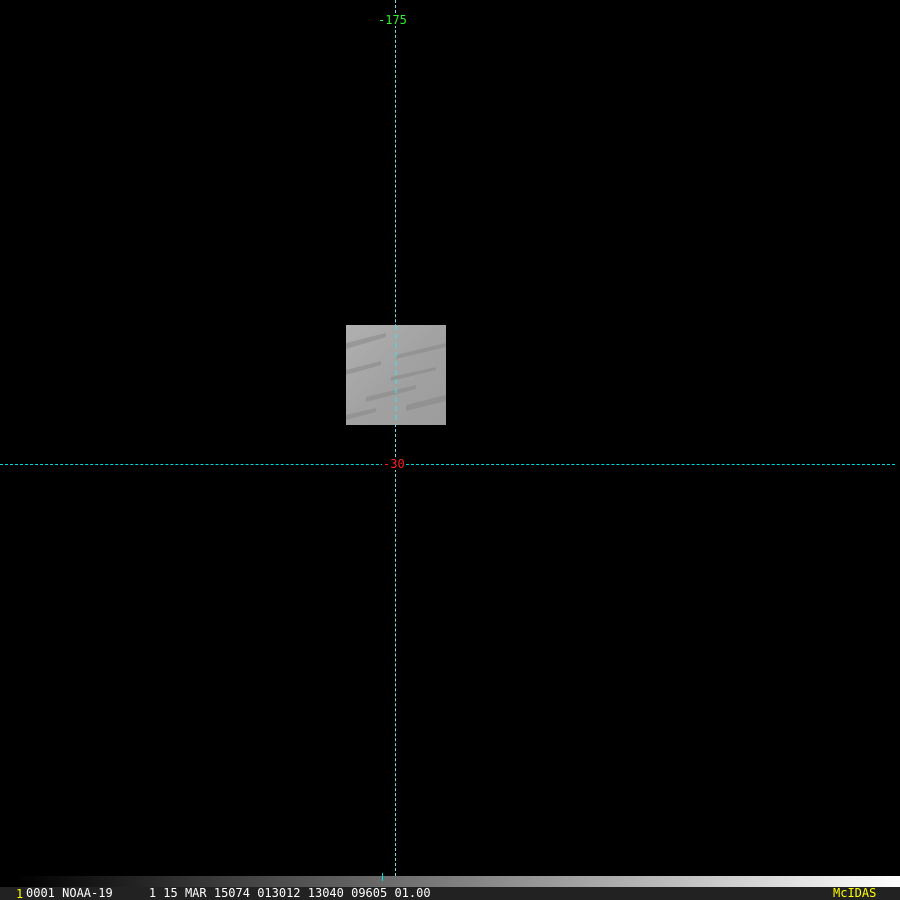  Describe the element at coordinates (395, 438) in the screenshot. I see `longitude-grid-line` at that location.